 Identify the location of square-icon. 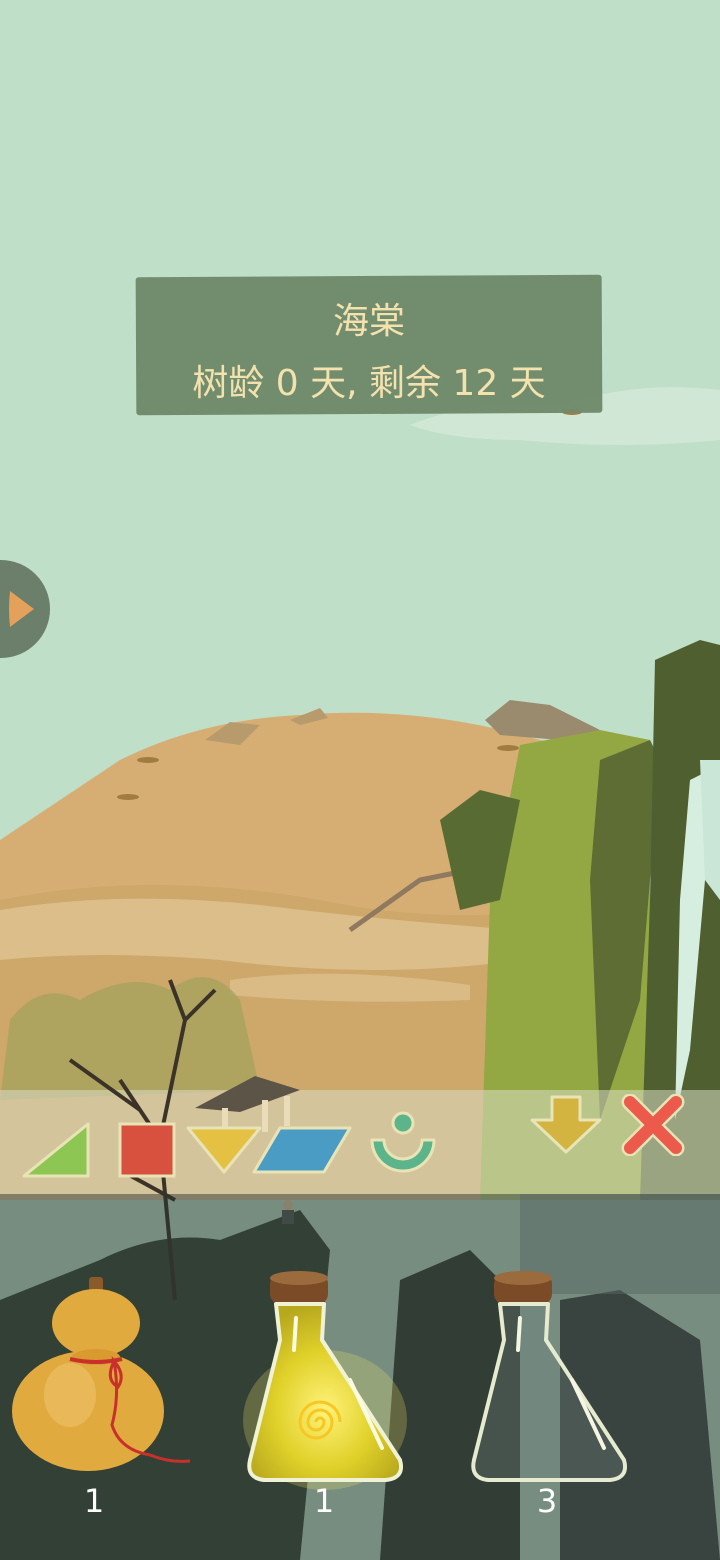
(147, 1150).